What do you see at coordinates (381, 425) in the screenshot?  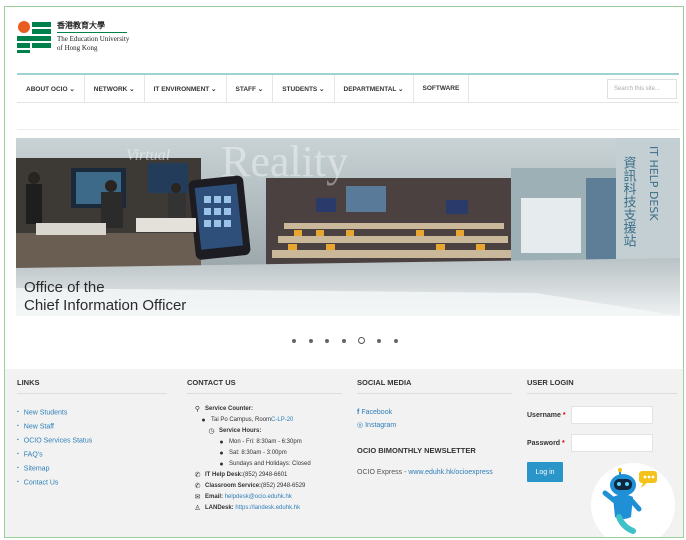 I see `instagram-label: Instagram` at bounding box center [381, 425].